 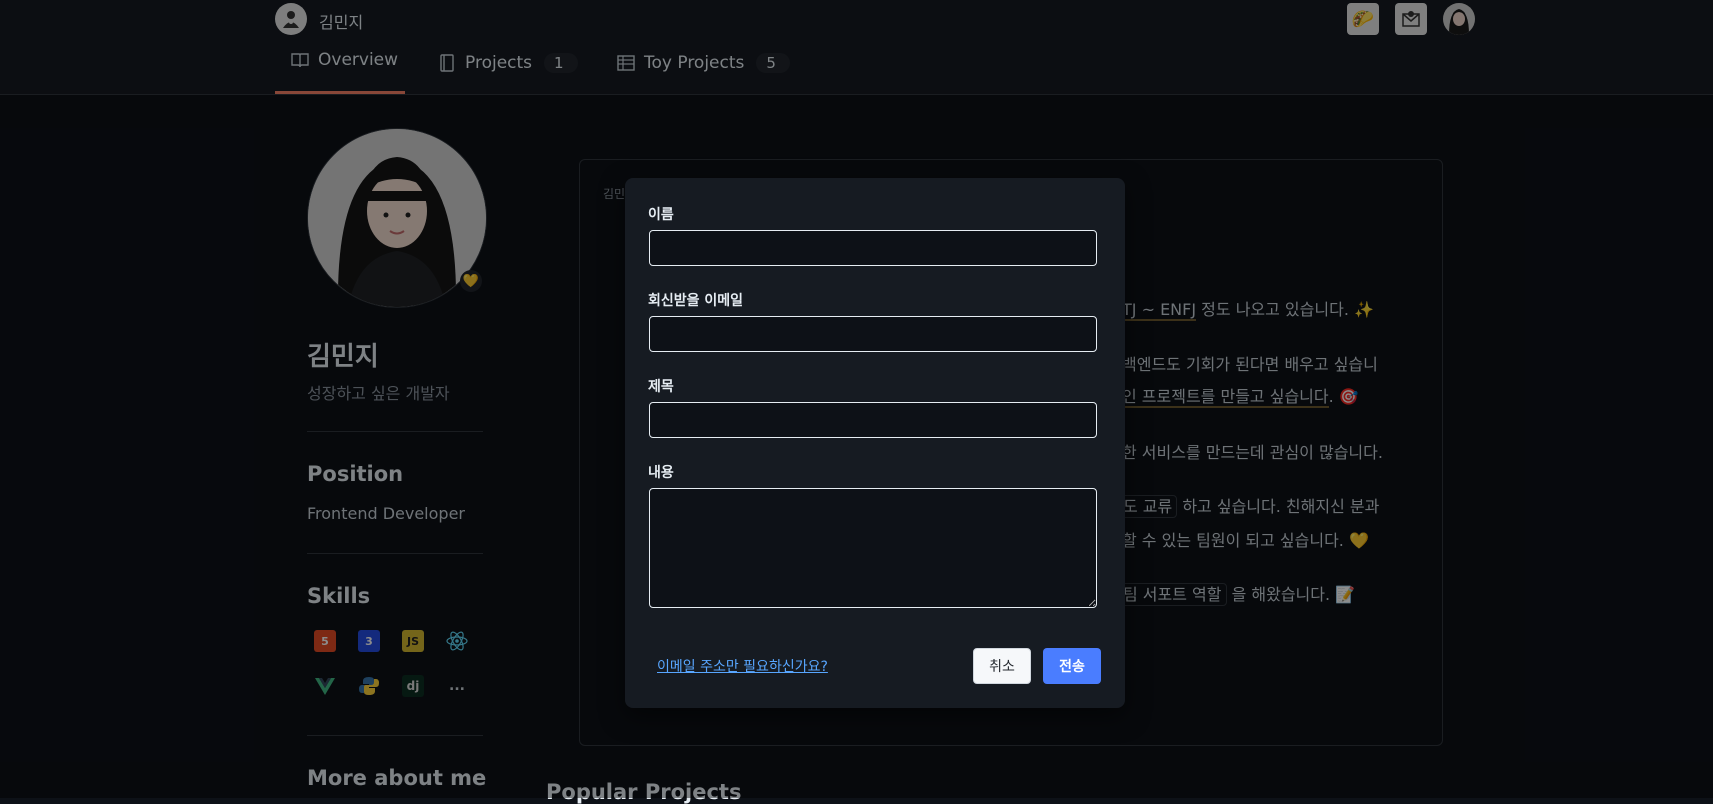 What do you see at coordinates (873, 420) in the screenshot?
I see `subject-input` at bounding box center [873, 420].